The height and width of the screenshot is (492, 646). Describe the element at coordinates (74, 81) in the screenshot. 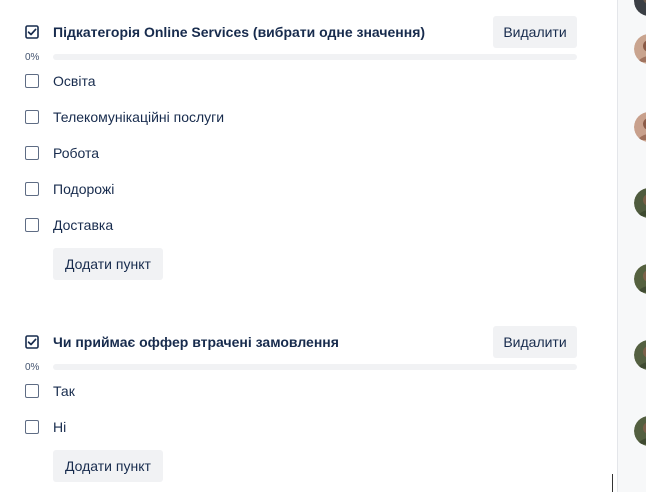

I see `item-label: Освіта` at that location.